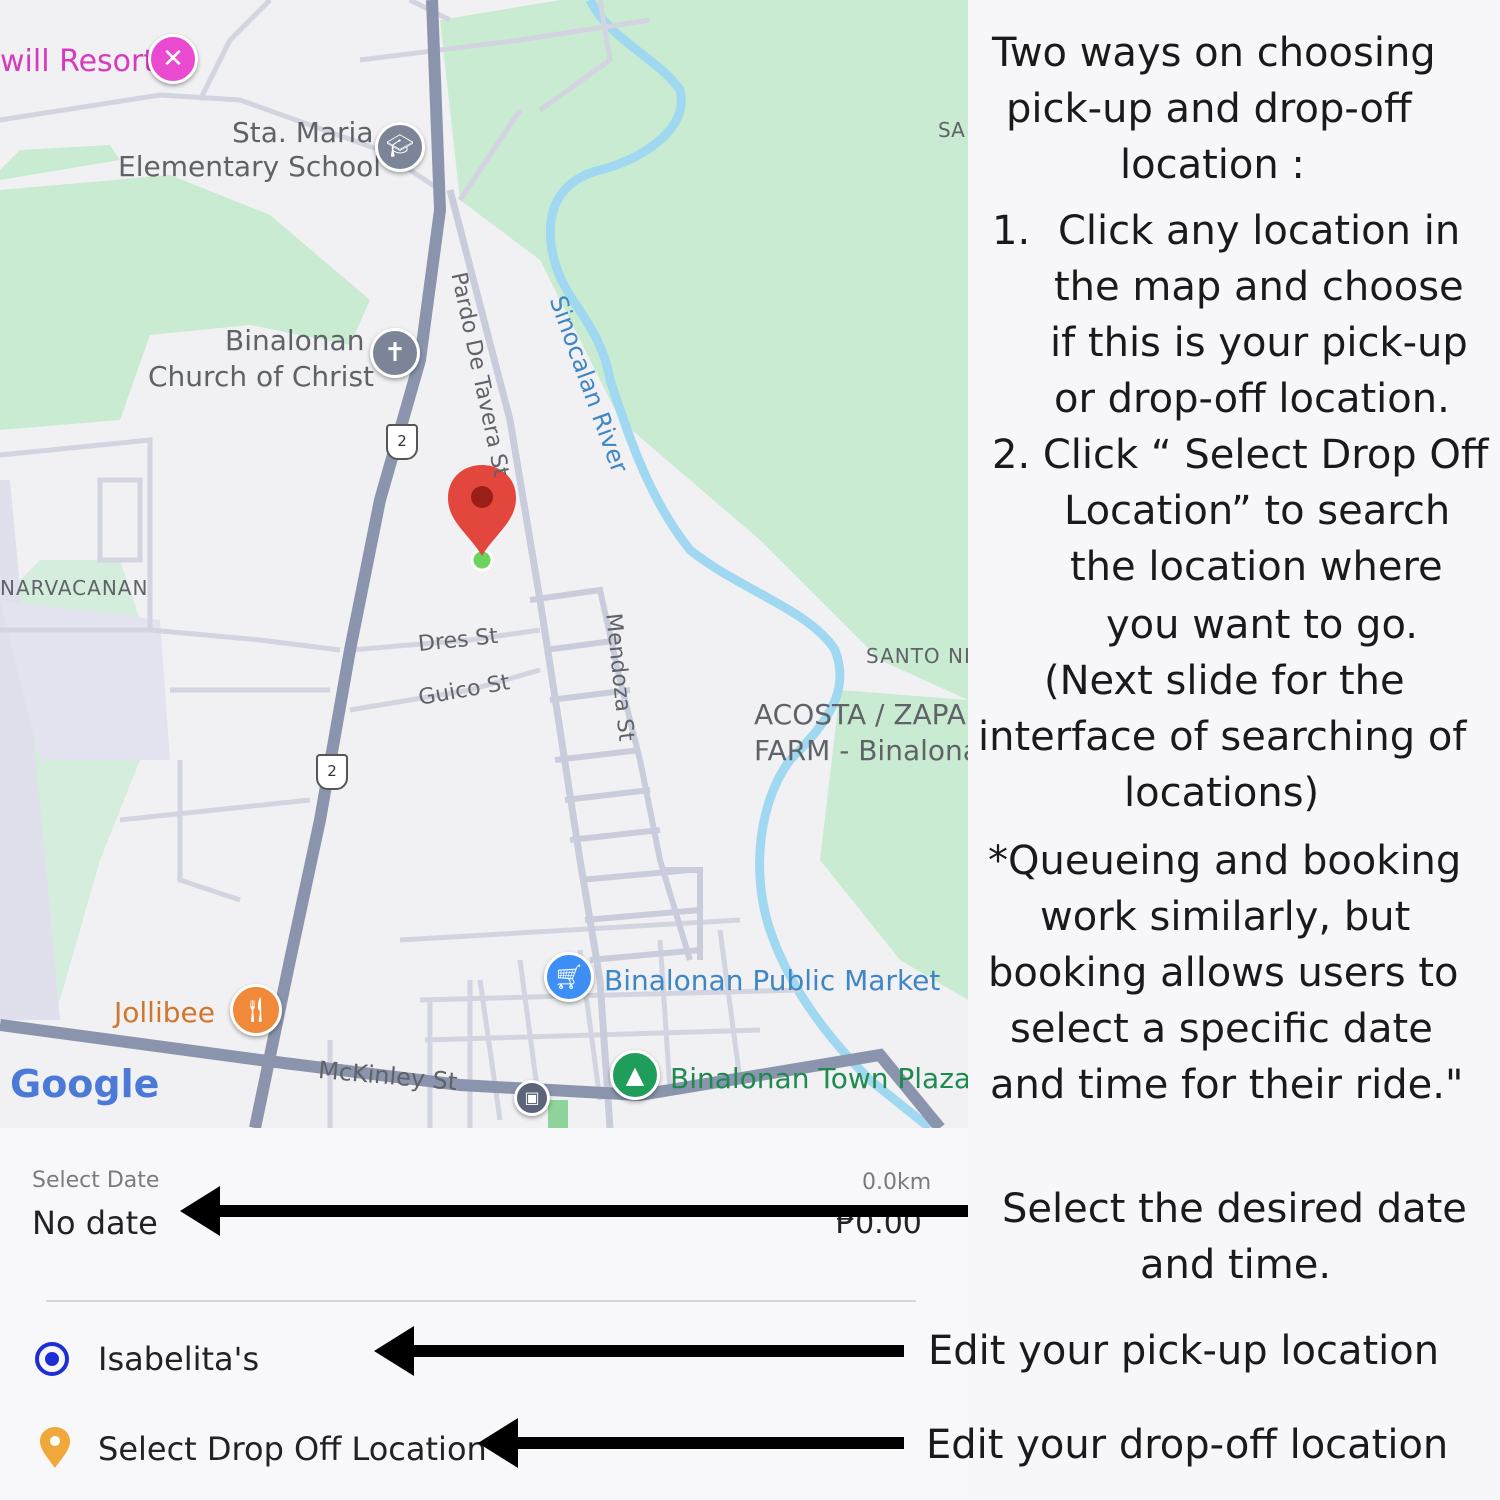 The image size is (1500, 1500). I want to click on bus-icon: ▣, so click(532, 1098).